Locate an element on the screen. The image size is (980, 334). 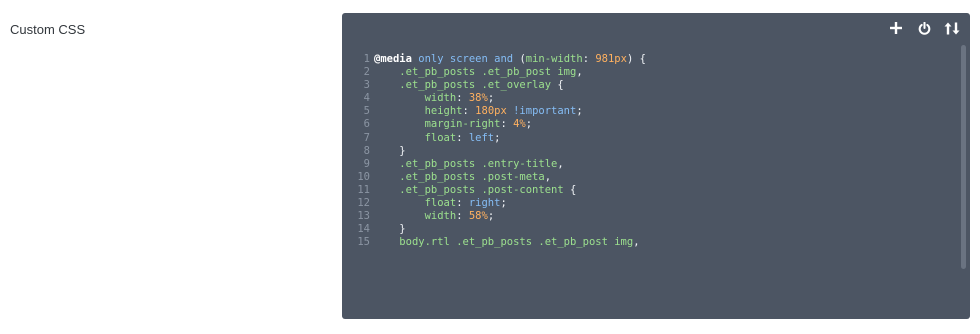
code-token: screen is located at coordinates (468, 59).